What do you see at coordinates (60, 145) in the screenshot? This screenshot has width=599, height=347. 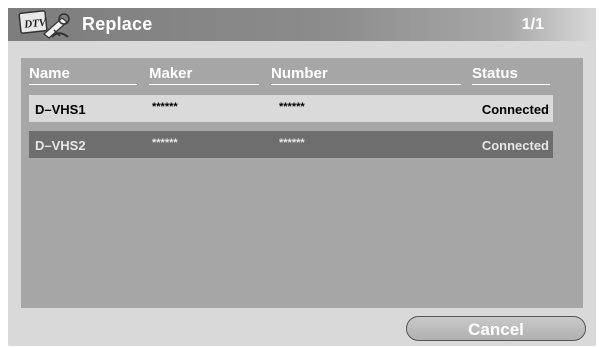 I see `device-name: D–VHS2` at bounding box center [60, 145].